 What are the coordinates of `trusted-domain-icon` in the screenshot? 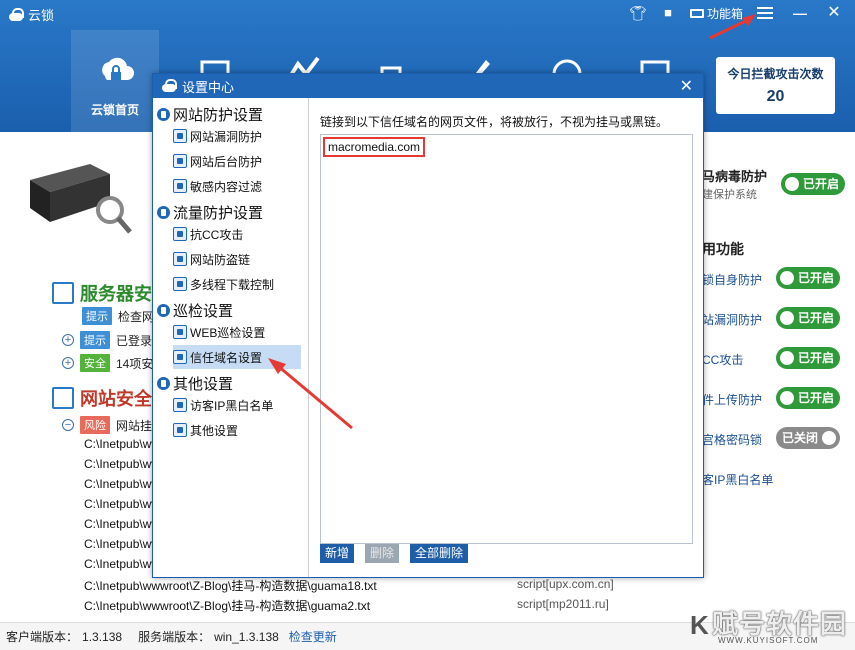 It's located at (180, 357).